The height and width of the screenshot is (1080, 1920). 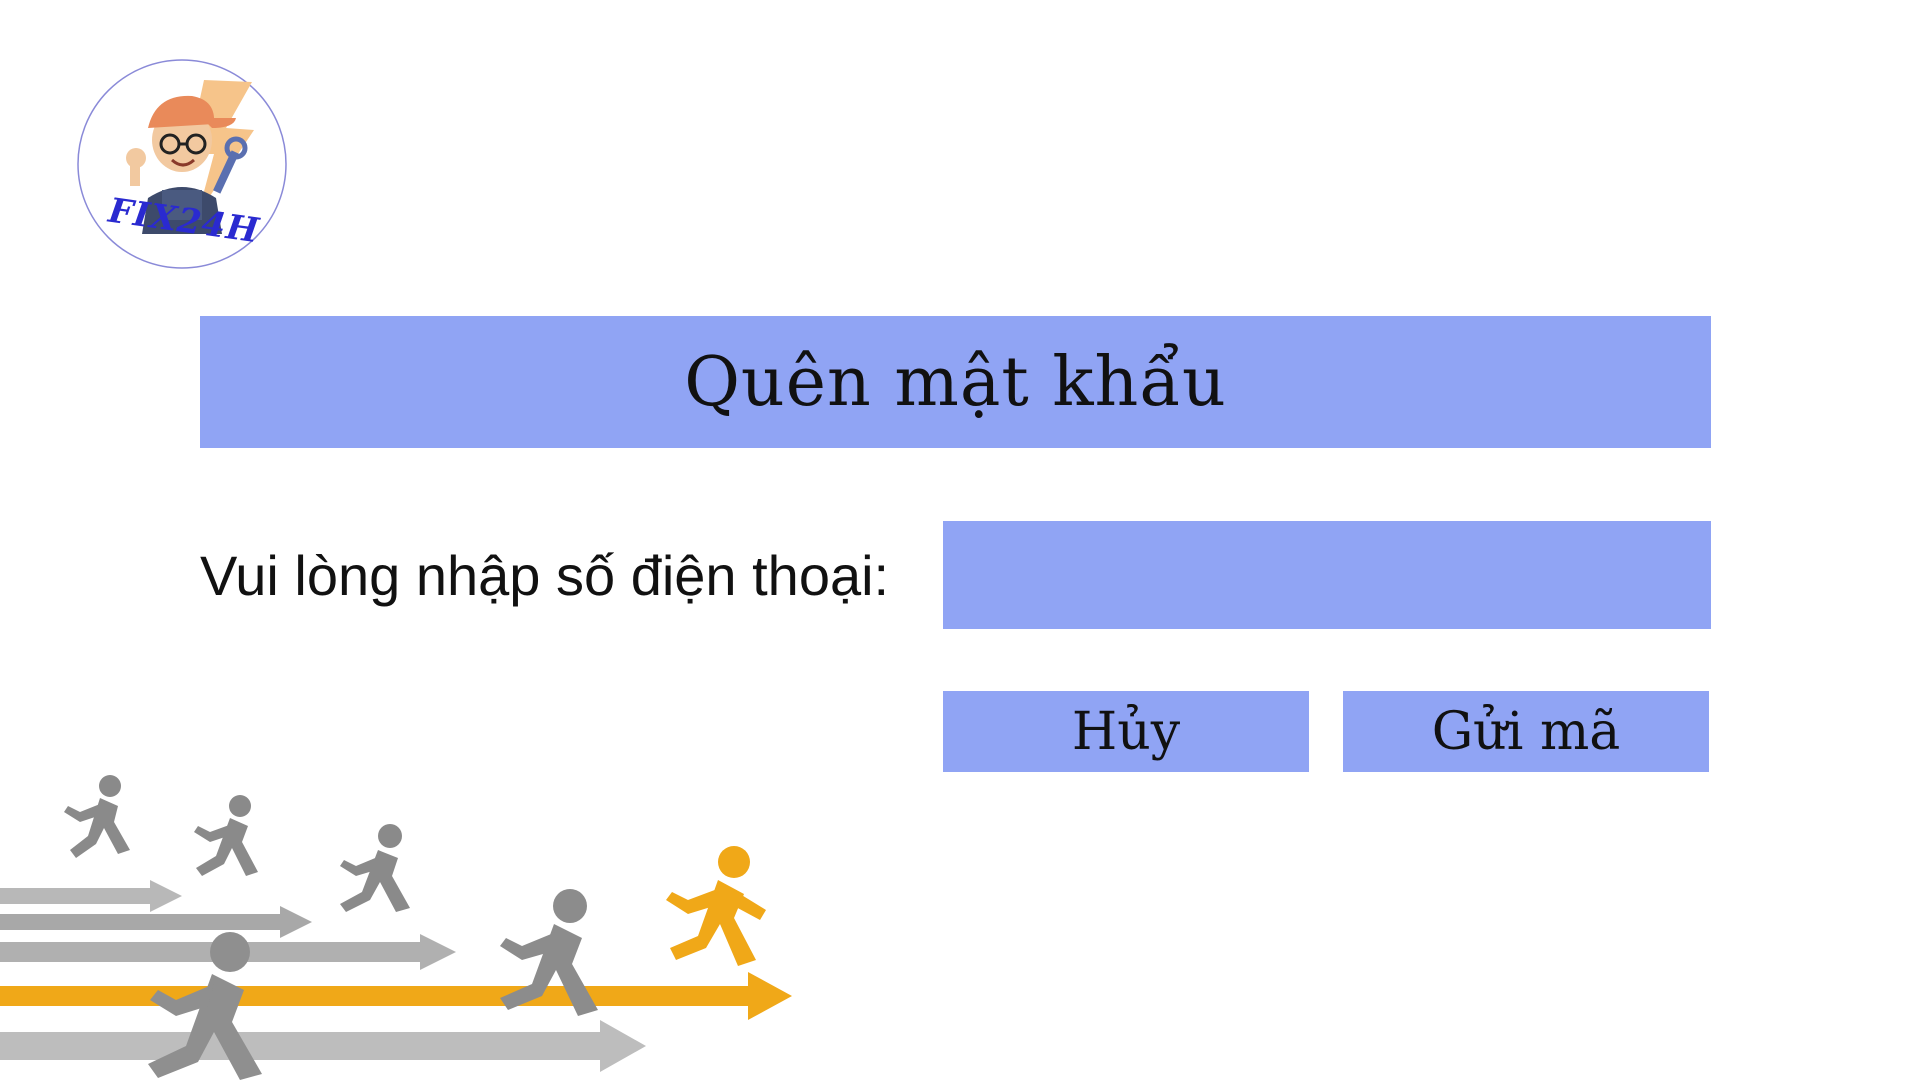 What do you see at coordinates (396, 927) in the screenshot?
I see `runners-race-illustration` at bounding box center [396, 927].